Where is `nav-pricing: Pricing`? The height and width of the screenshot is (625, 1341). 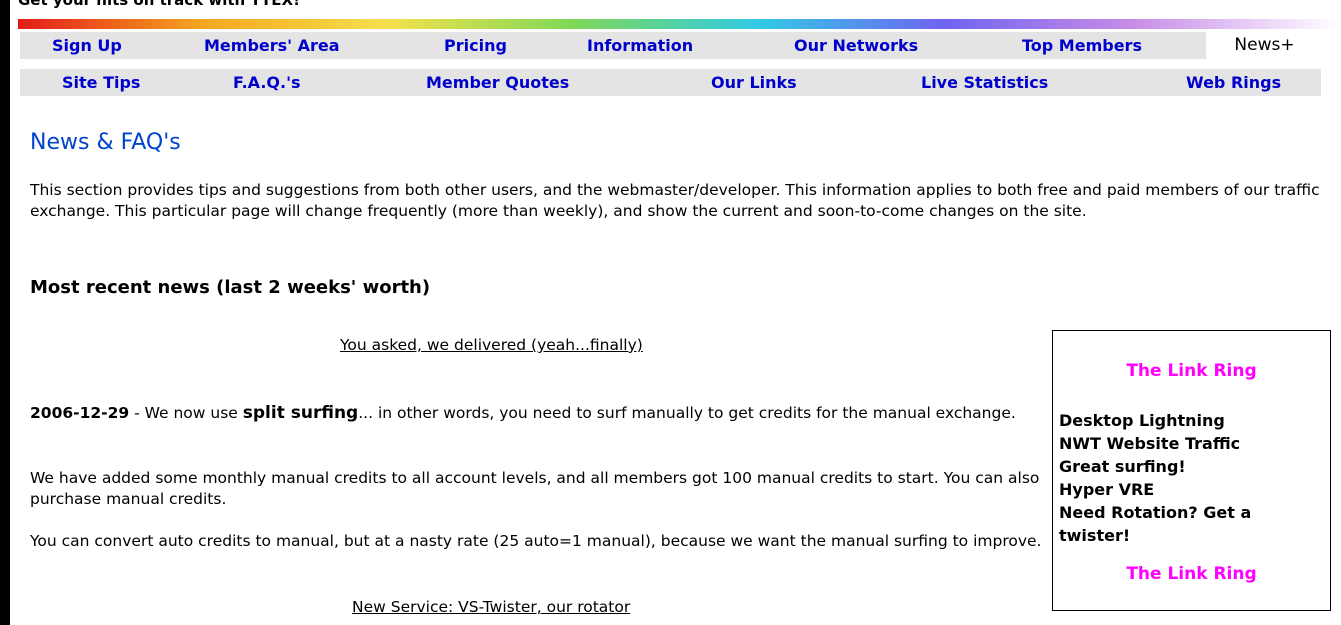
nav-pricing: Pricing is located at coordinates (475, 45).